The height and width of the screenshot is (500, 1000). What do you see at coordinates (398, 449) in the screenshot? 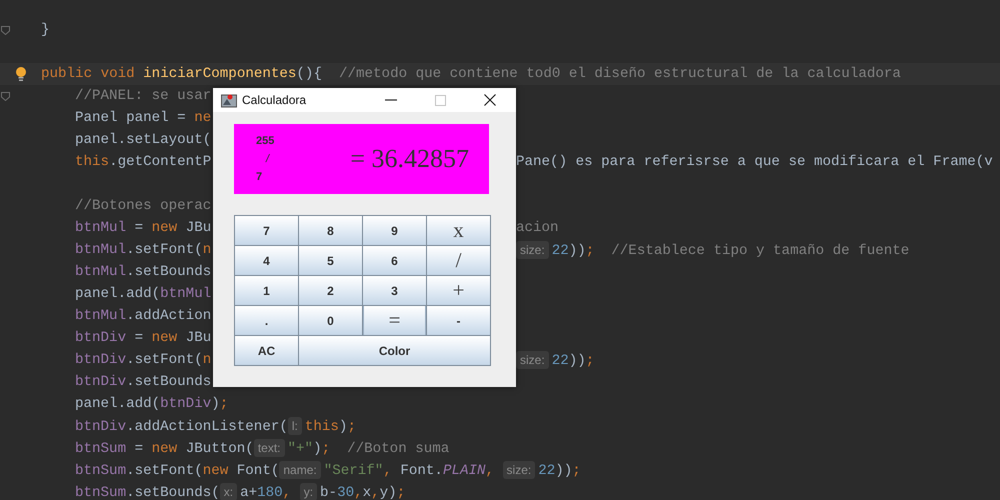
I see `code-comment: //Boton suma` at bounding box center [398, 449].